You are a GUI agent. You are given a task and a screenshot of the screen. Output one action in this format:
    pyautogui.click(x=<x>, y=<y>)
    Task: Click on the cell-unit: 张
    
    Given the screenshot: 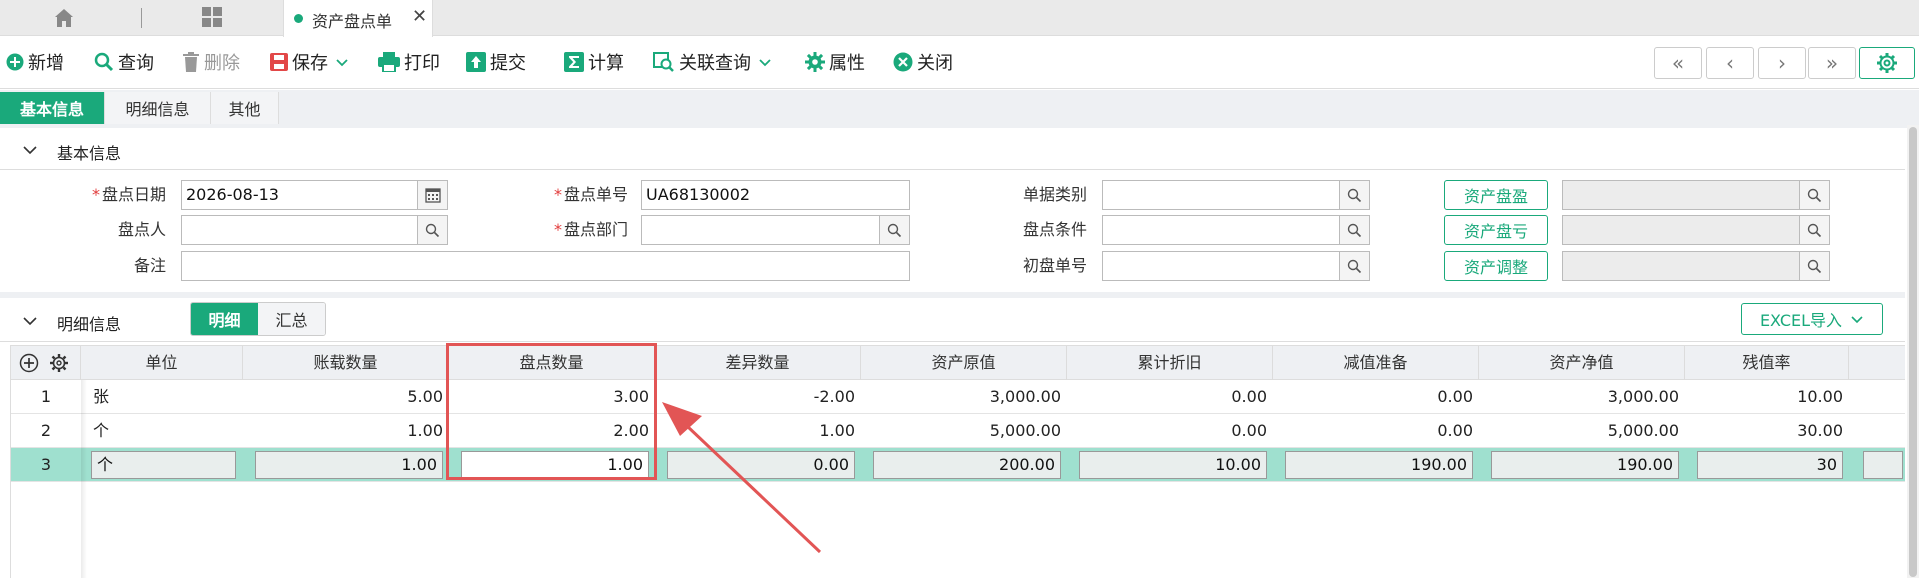 What is the action you would take?
    pyautogui.click(x=165, y=397)
    